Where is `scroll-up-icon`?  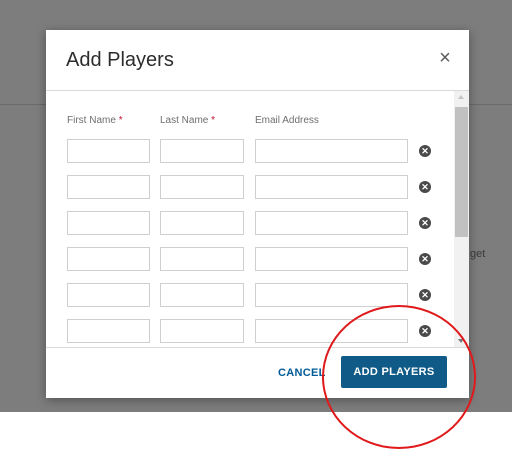
scroll-up-icon is located at coordinates (461, 97).